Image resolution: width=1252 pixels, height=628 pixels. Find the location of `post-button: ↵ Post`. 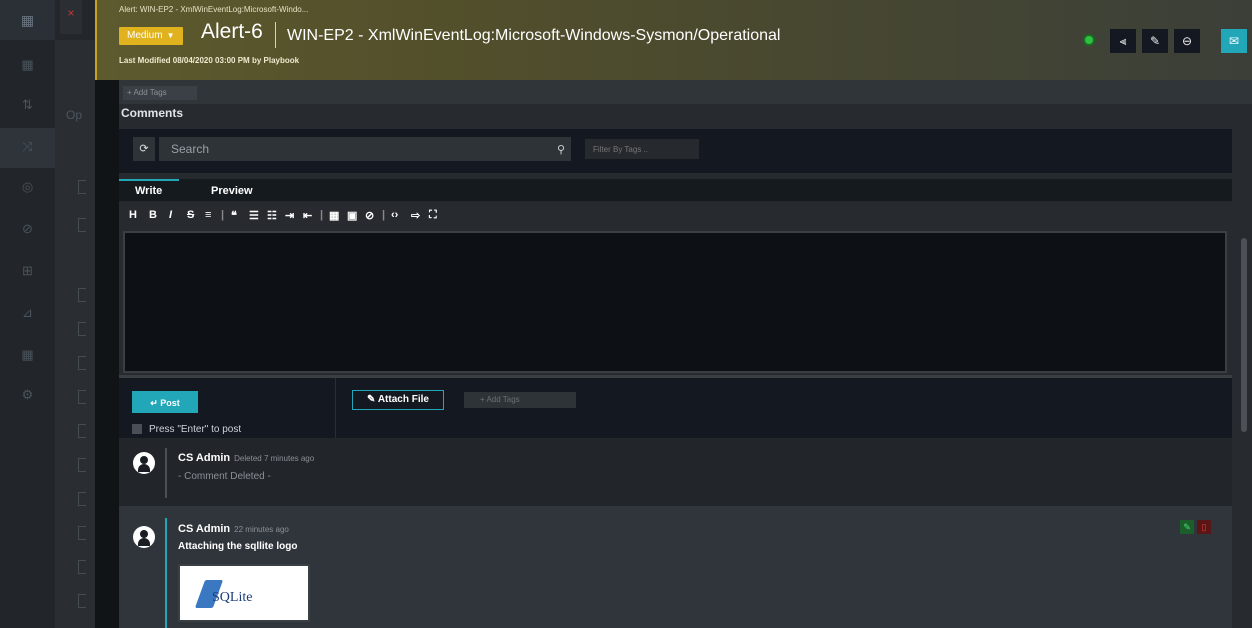

post-button: ↵ Post is located at coordinates (165, 402).